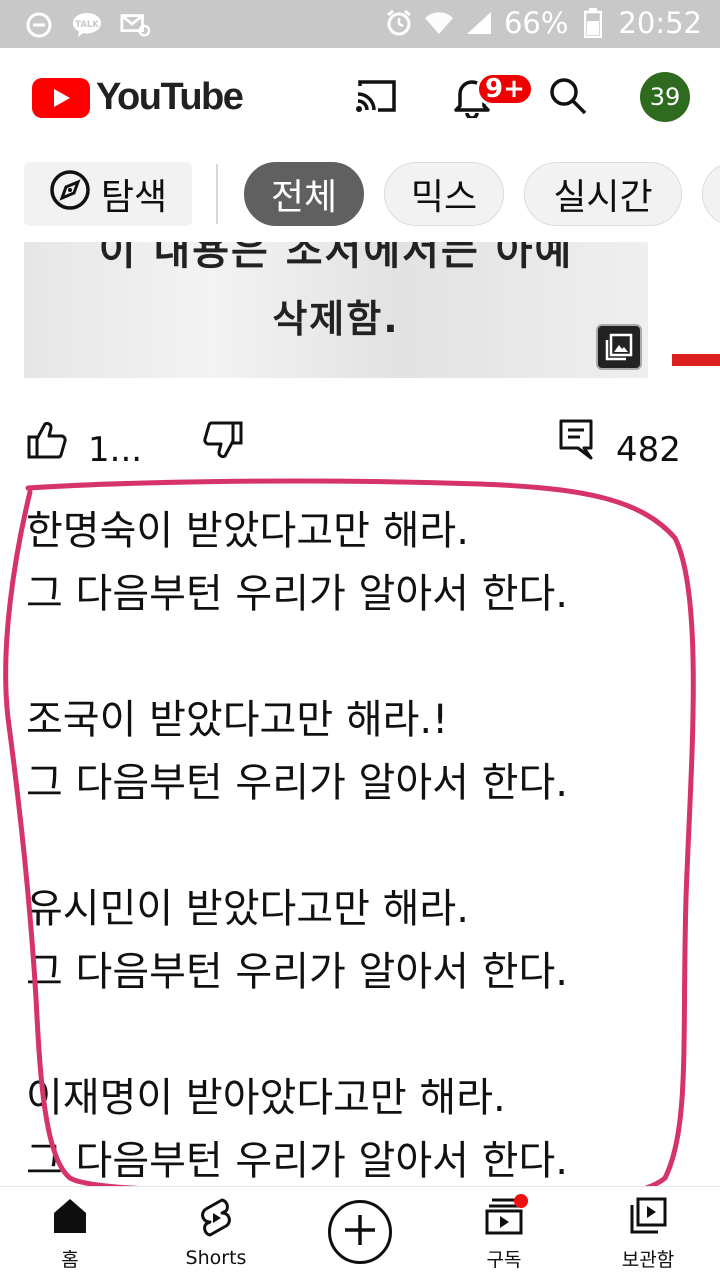 This screenshot has width=720, height=1280. What do you see at coordinates (696, 360) in the screenshot?
I see `progress-accent` at bounding box center [696, 360].